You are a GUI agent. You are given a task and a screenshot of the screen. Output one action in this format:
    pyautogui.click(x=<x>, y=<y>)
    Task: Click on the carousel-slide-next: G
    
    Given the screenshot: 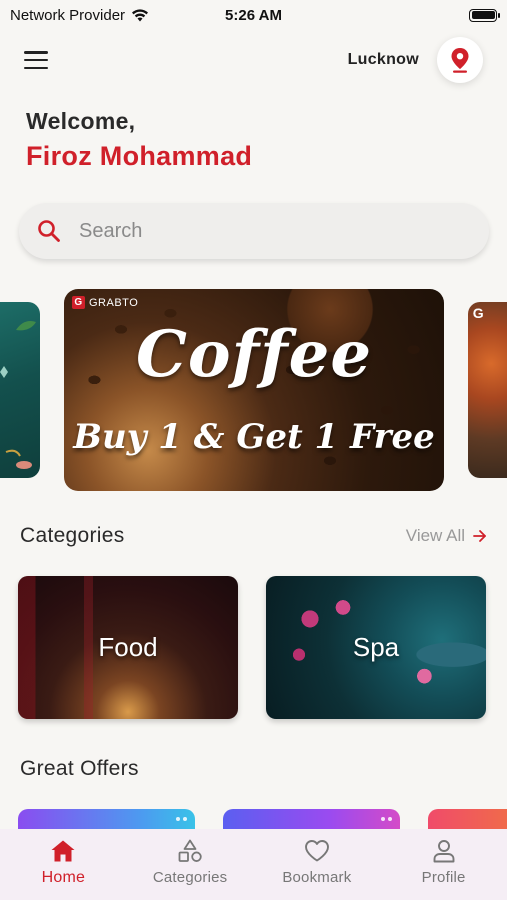 What is the action you would take?
    pyautogui.click(x=487, y=390)
    